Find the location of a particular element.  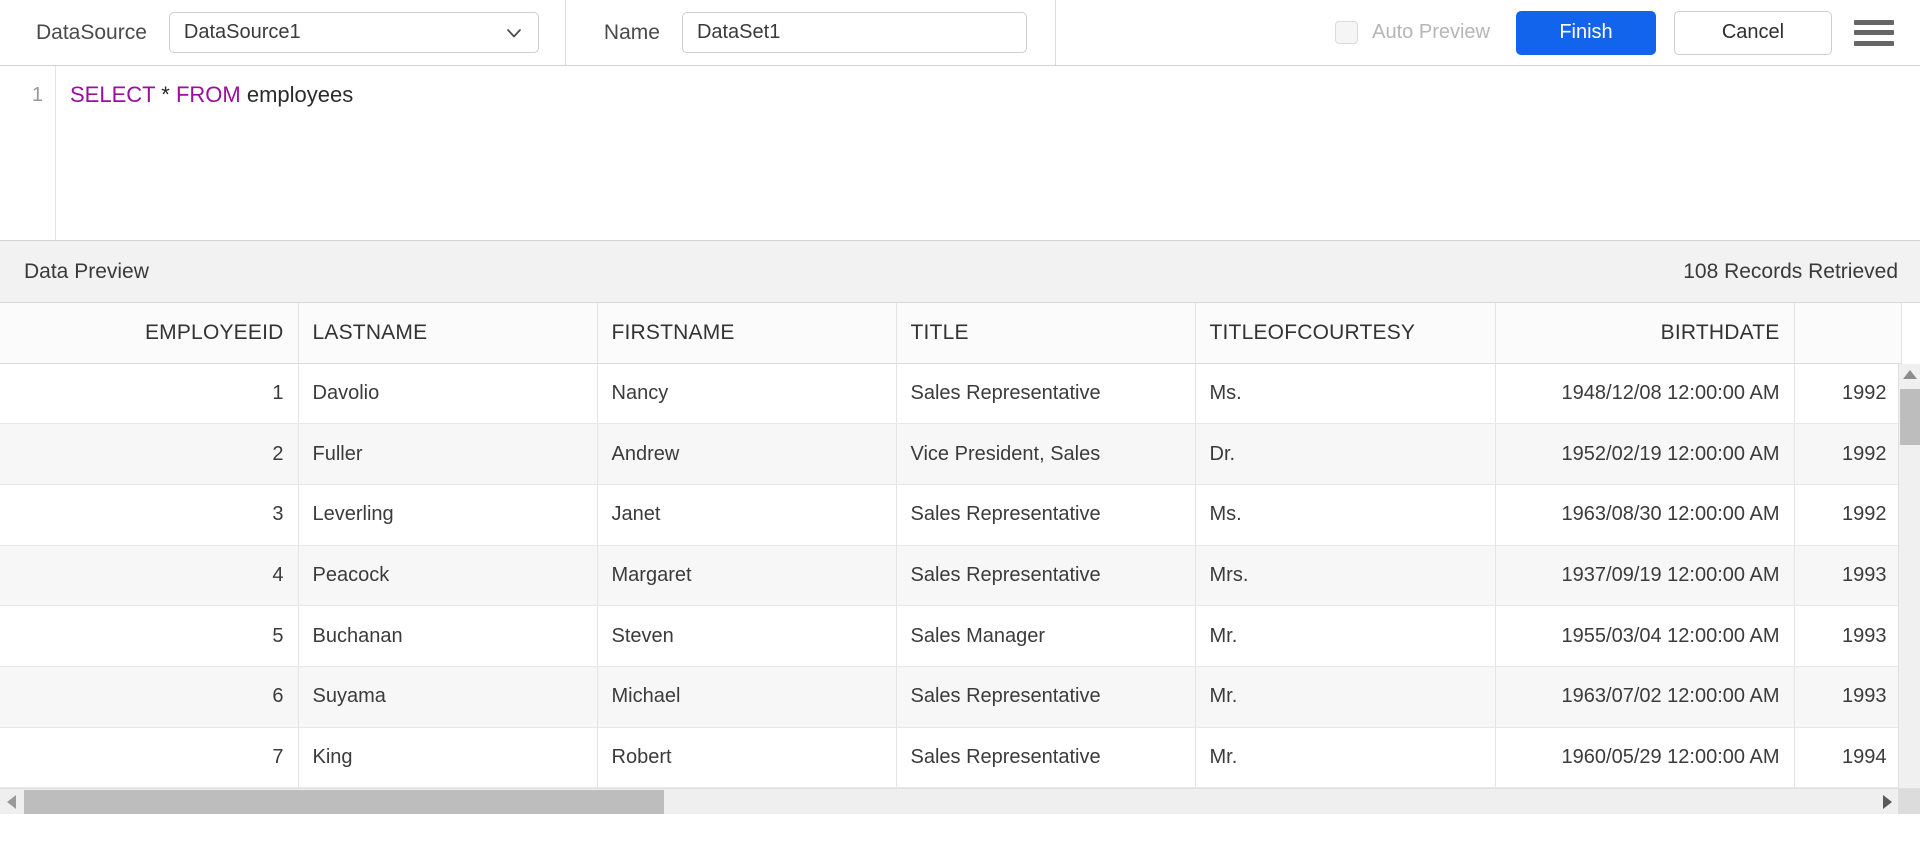

code-line: SELECT * FROM employees is located at coordinates (995, 95).